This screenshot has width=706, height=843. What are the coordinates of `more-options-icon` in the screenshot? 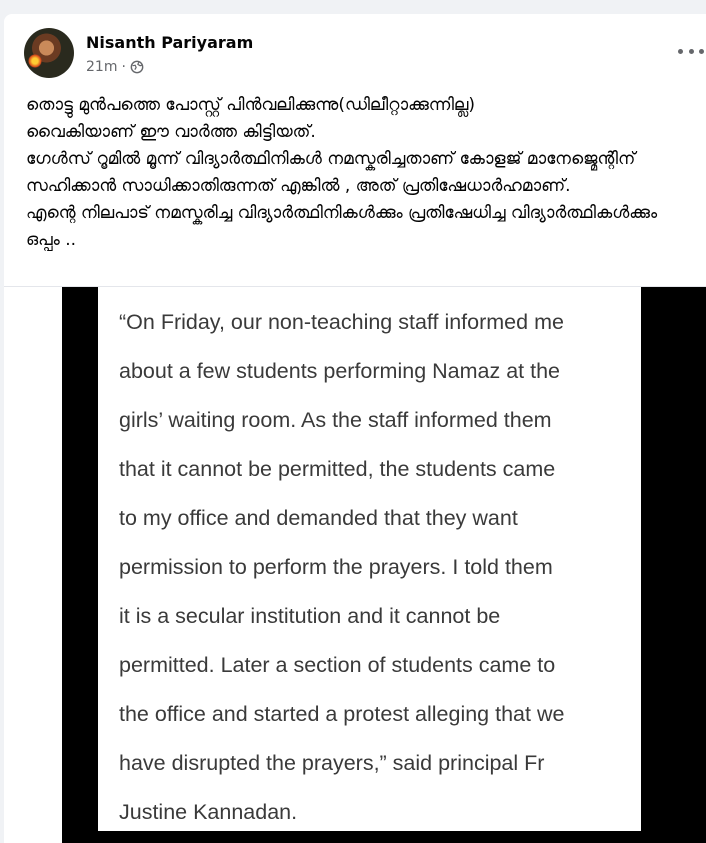 It's located at (691, 51).